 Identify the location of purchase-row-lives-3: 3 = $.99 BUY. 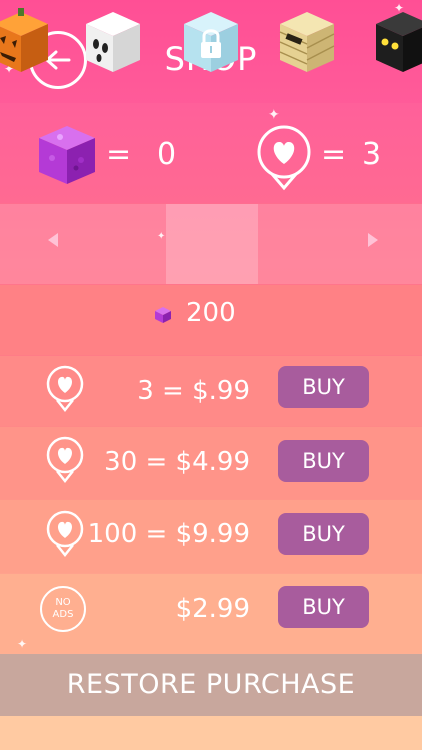
(211, 391).